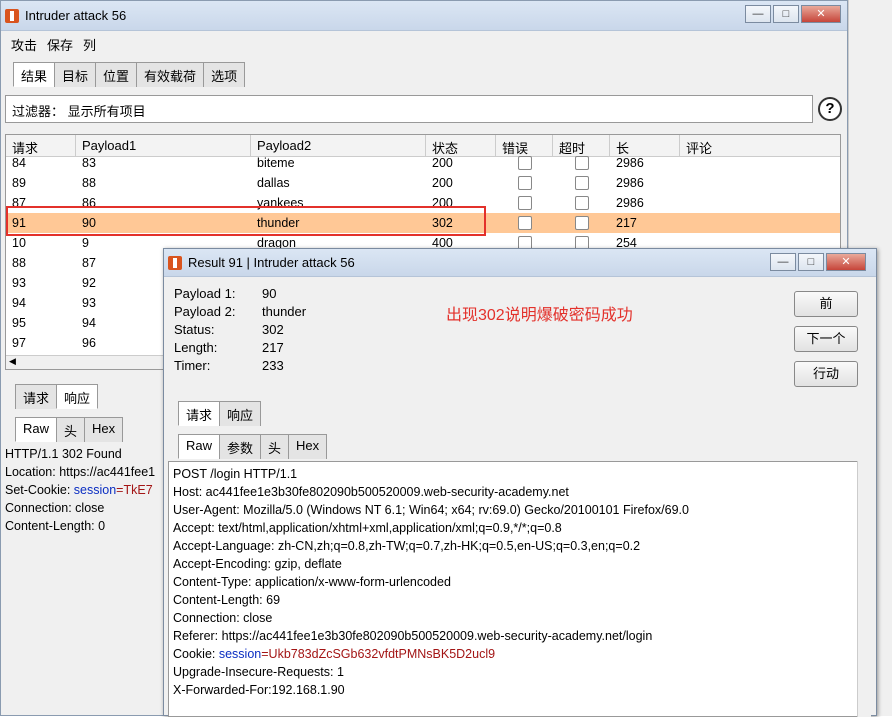  Describe the element at coordinates (224, 74) in the screenshot. I see `tab-options: 选项` at that location.